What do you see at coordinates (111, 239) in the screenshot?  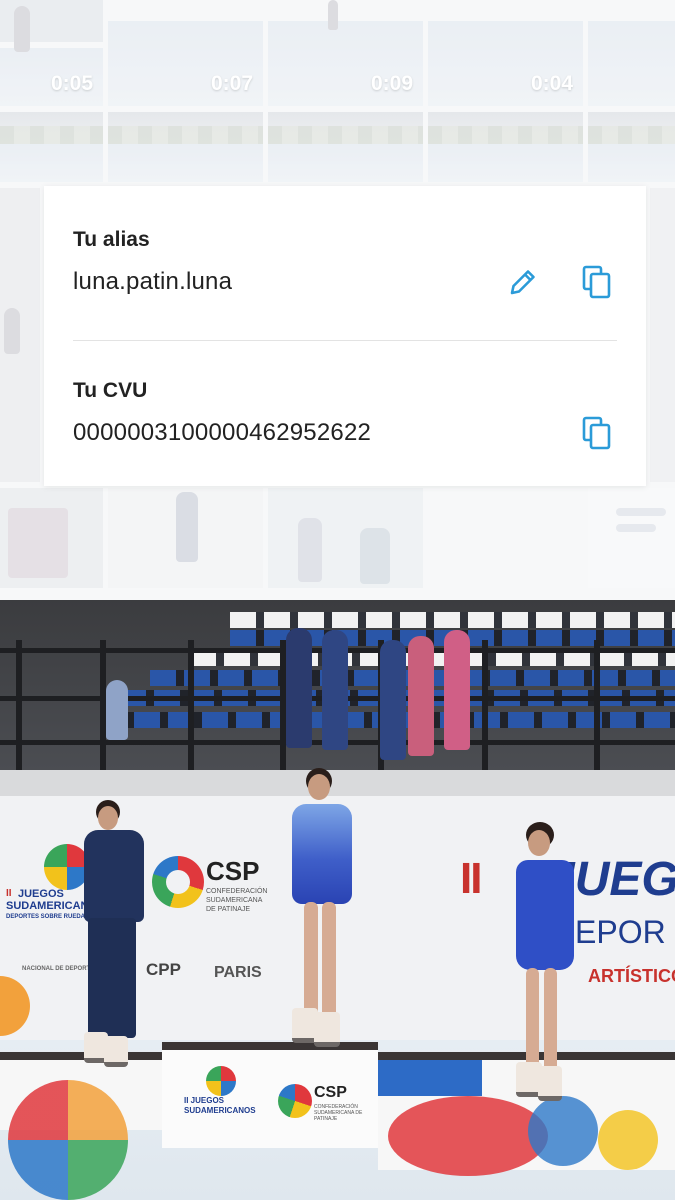 I see `alias-label: Tu alias` at bounding box center [111, 239].